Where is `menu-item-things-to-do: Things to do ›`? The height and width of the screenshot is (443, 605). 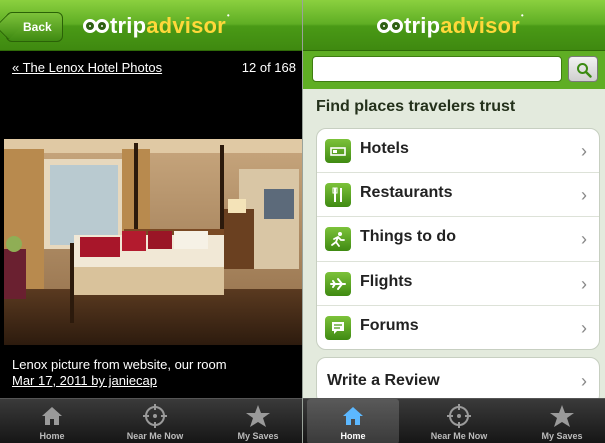 menu-item-things-to-do: Things to do › is located at coordinates (458, 239).